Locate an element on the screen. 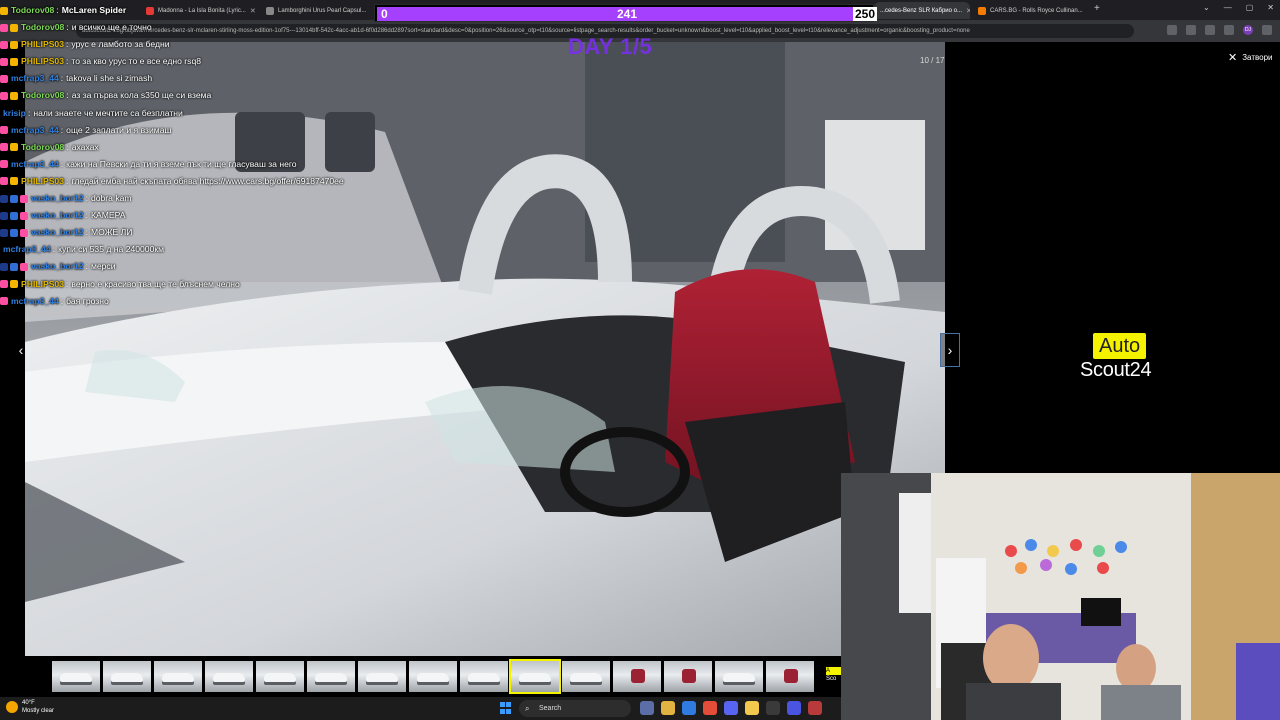 The height and width of the screenshot is (720, 1280). weather-temp: 40°F is located at coordinates (28, 703).